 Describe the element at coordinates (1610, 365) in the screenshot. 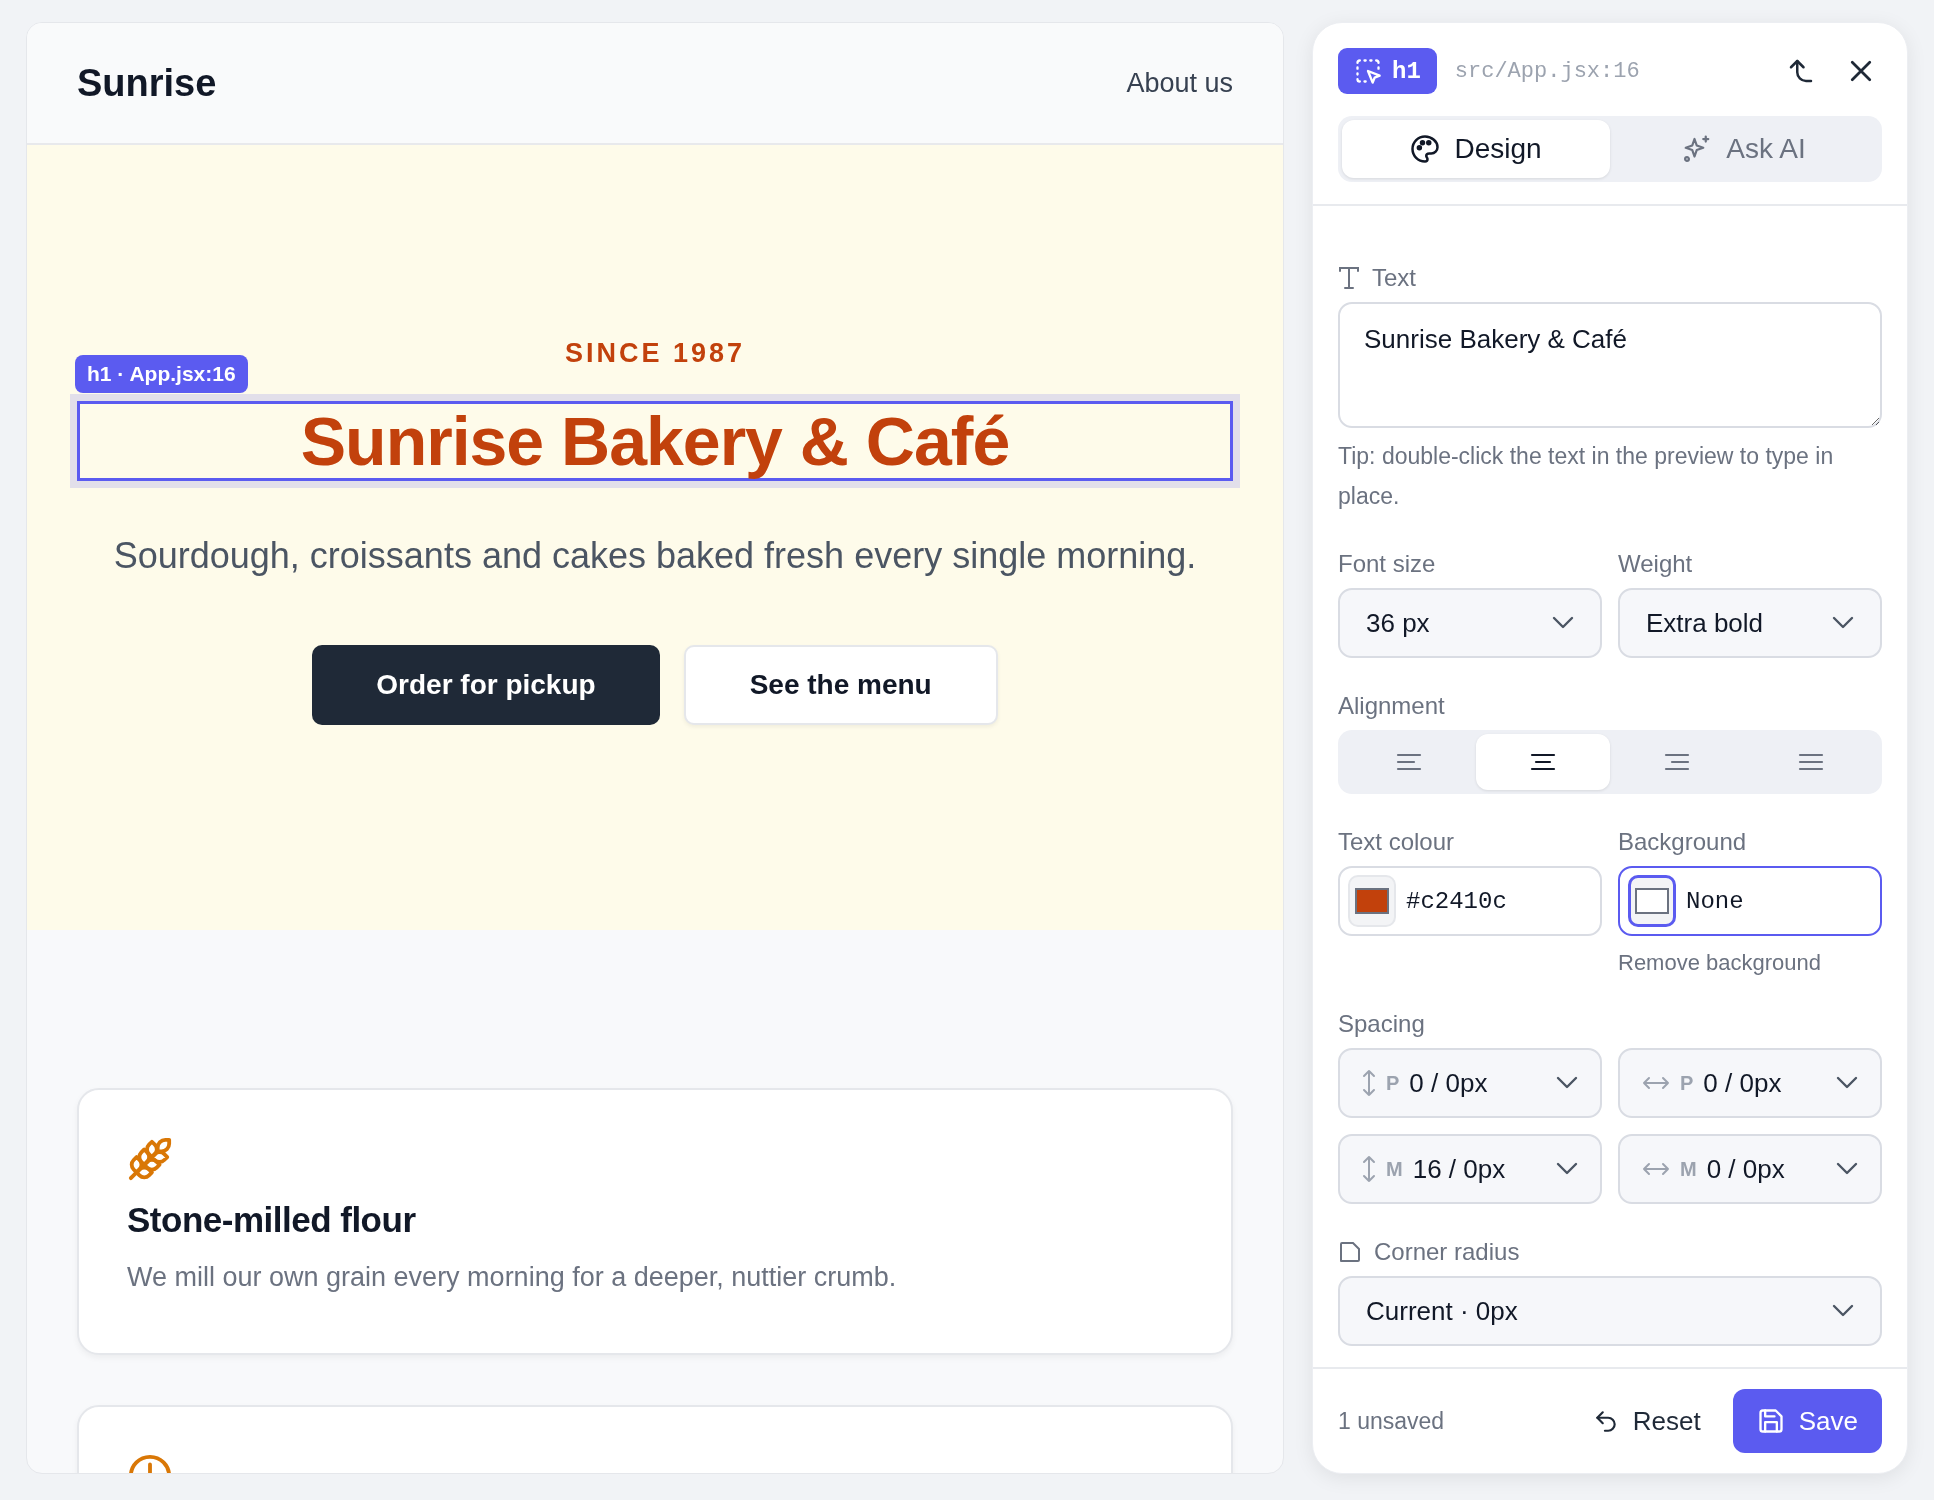

I see `text-input: Sunrise Bakery & Café` at that location.